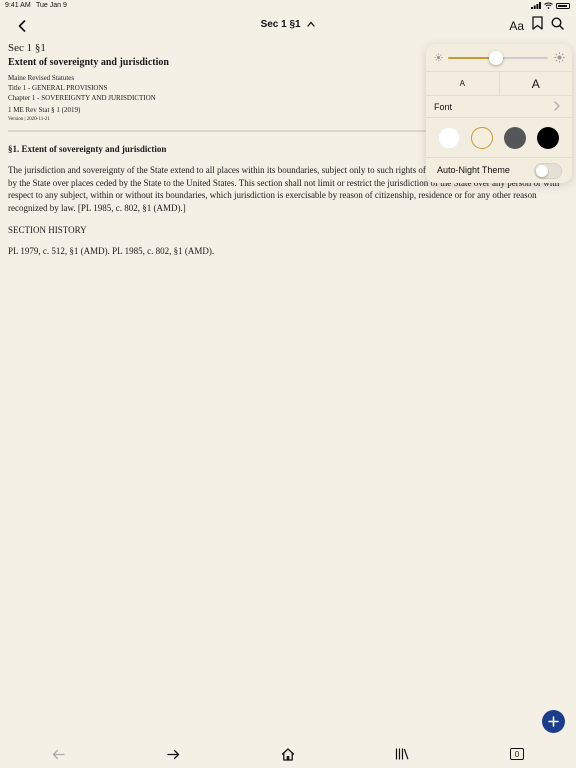 Image resolution: width=576 pixels, height=768 pixels. What do you see at coordinates (499, 138) in the screenshot?
I see `theme-row` at bounding box center [499, 138].